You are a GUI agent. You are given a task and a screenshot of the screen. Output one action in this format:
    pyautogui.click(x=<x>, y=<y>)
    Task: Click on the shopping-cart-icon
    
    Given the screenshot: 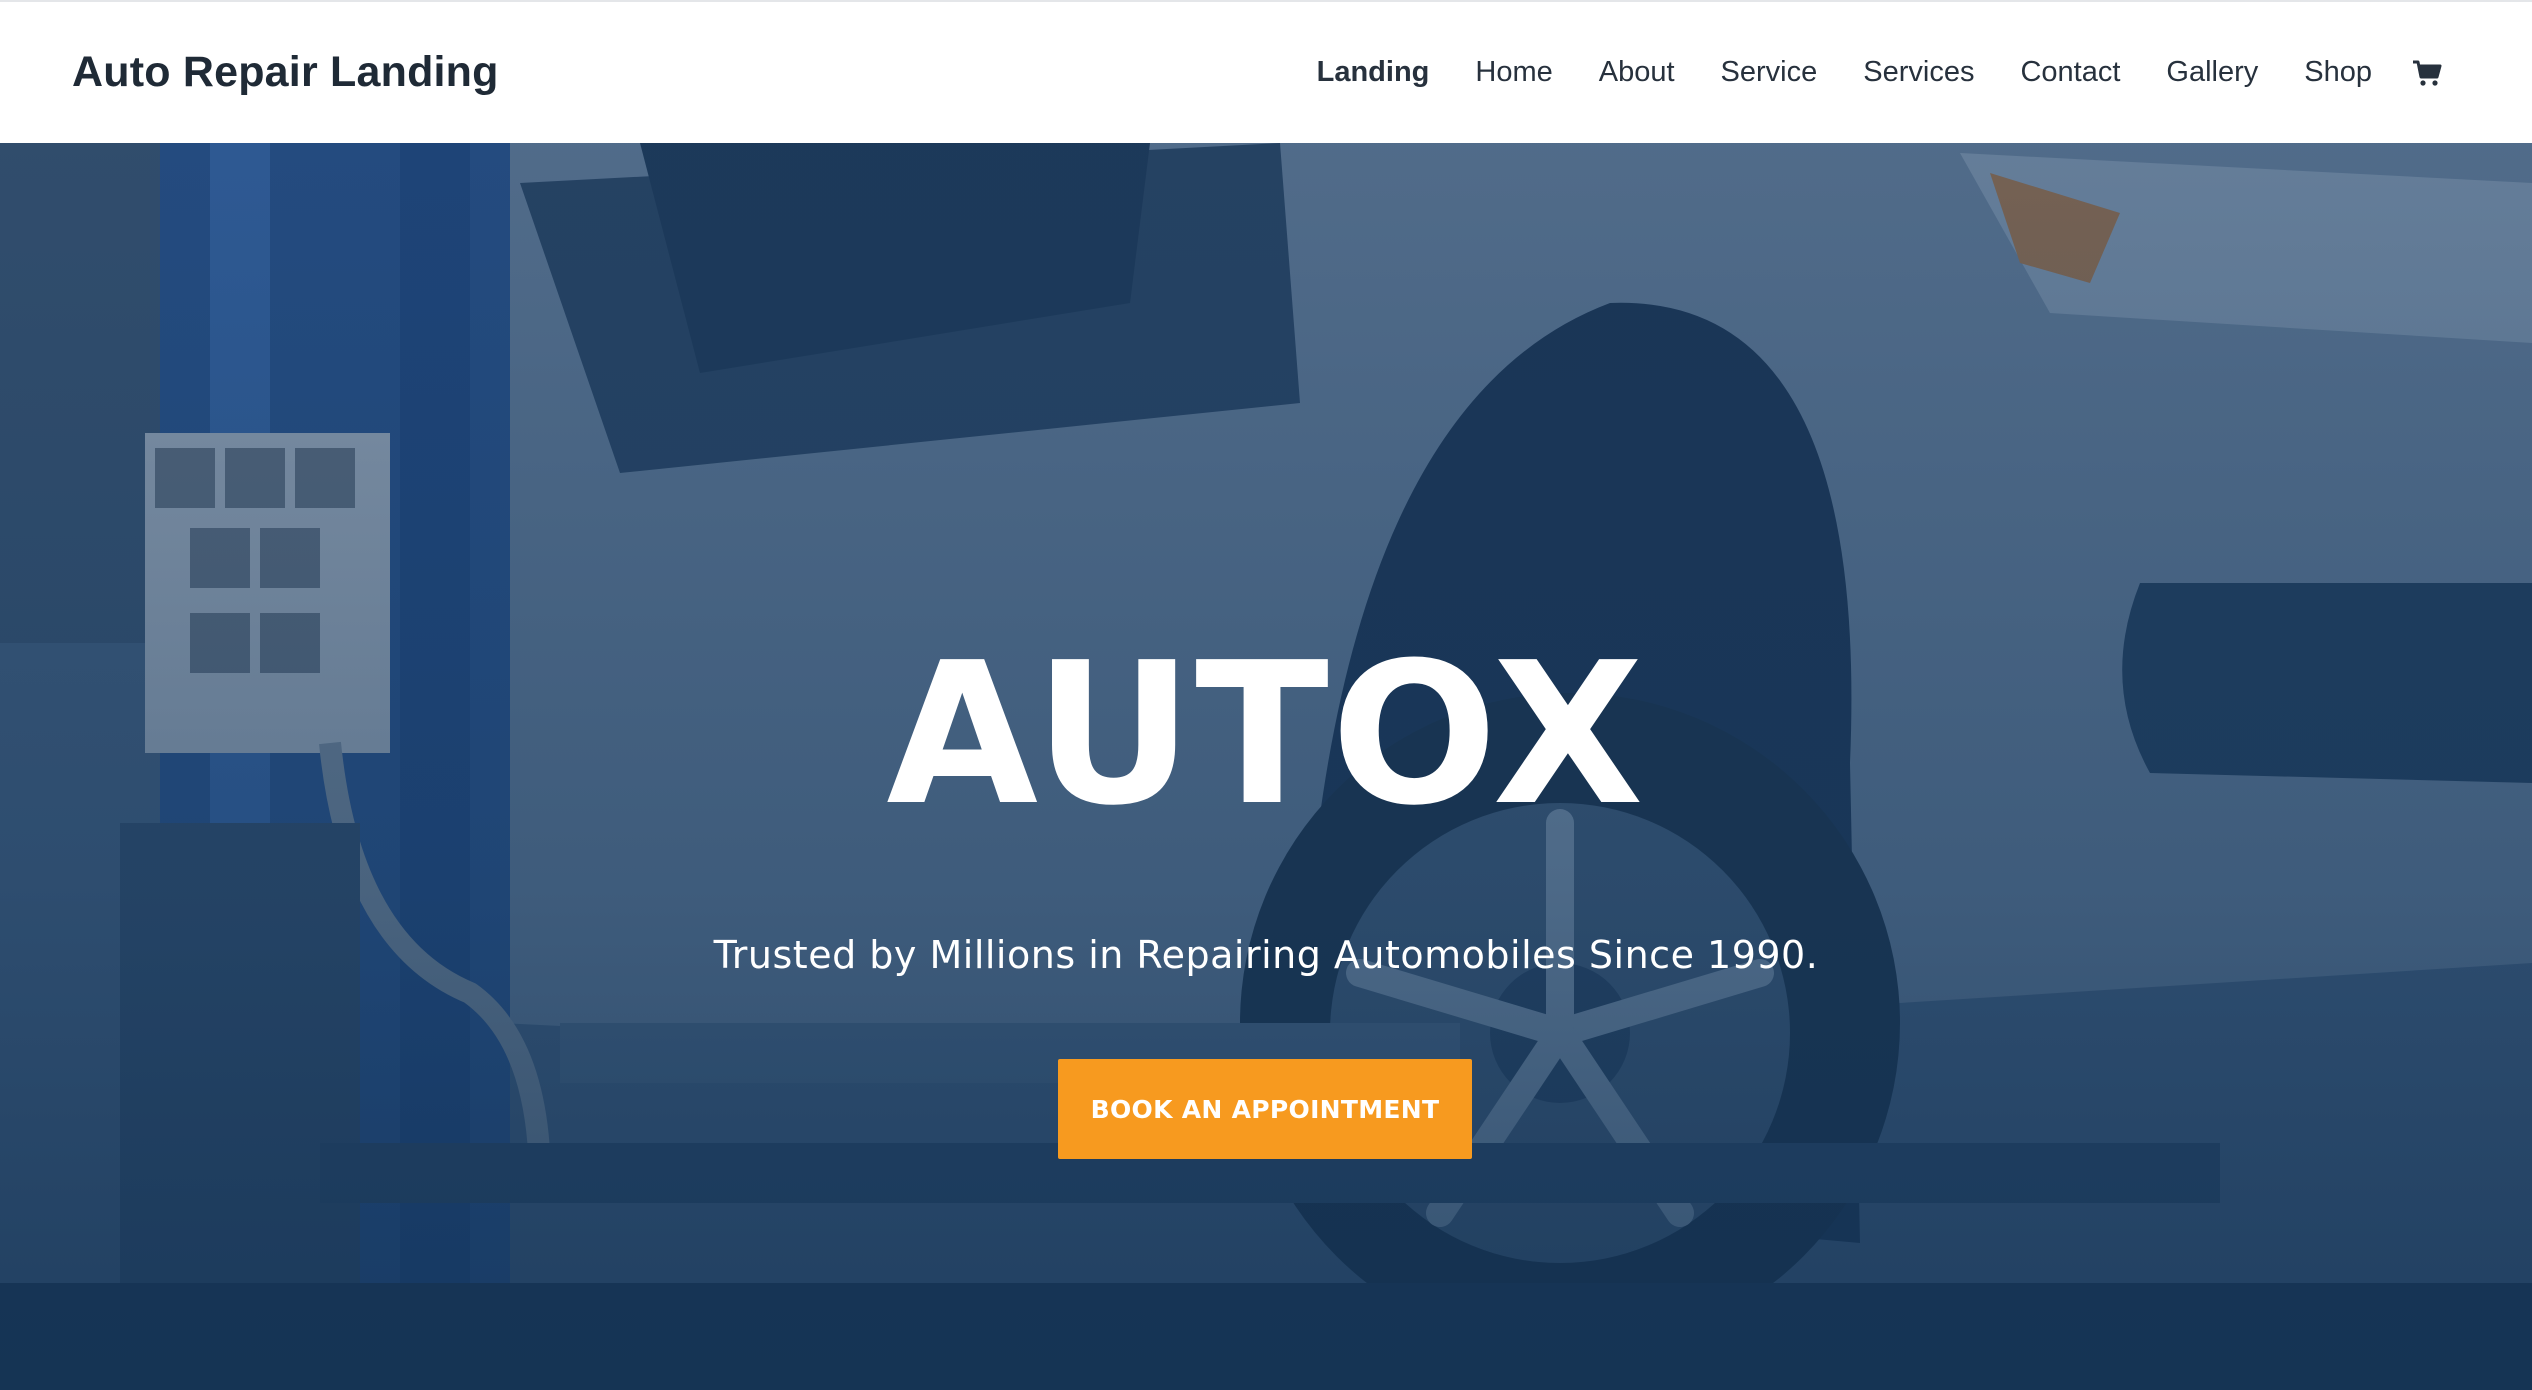 What is the action you would take?
    pyautogui.click(x=2427, y=73)
    